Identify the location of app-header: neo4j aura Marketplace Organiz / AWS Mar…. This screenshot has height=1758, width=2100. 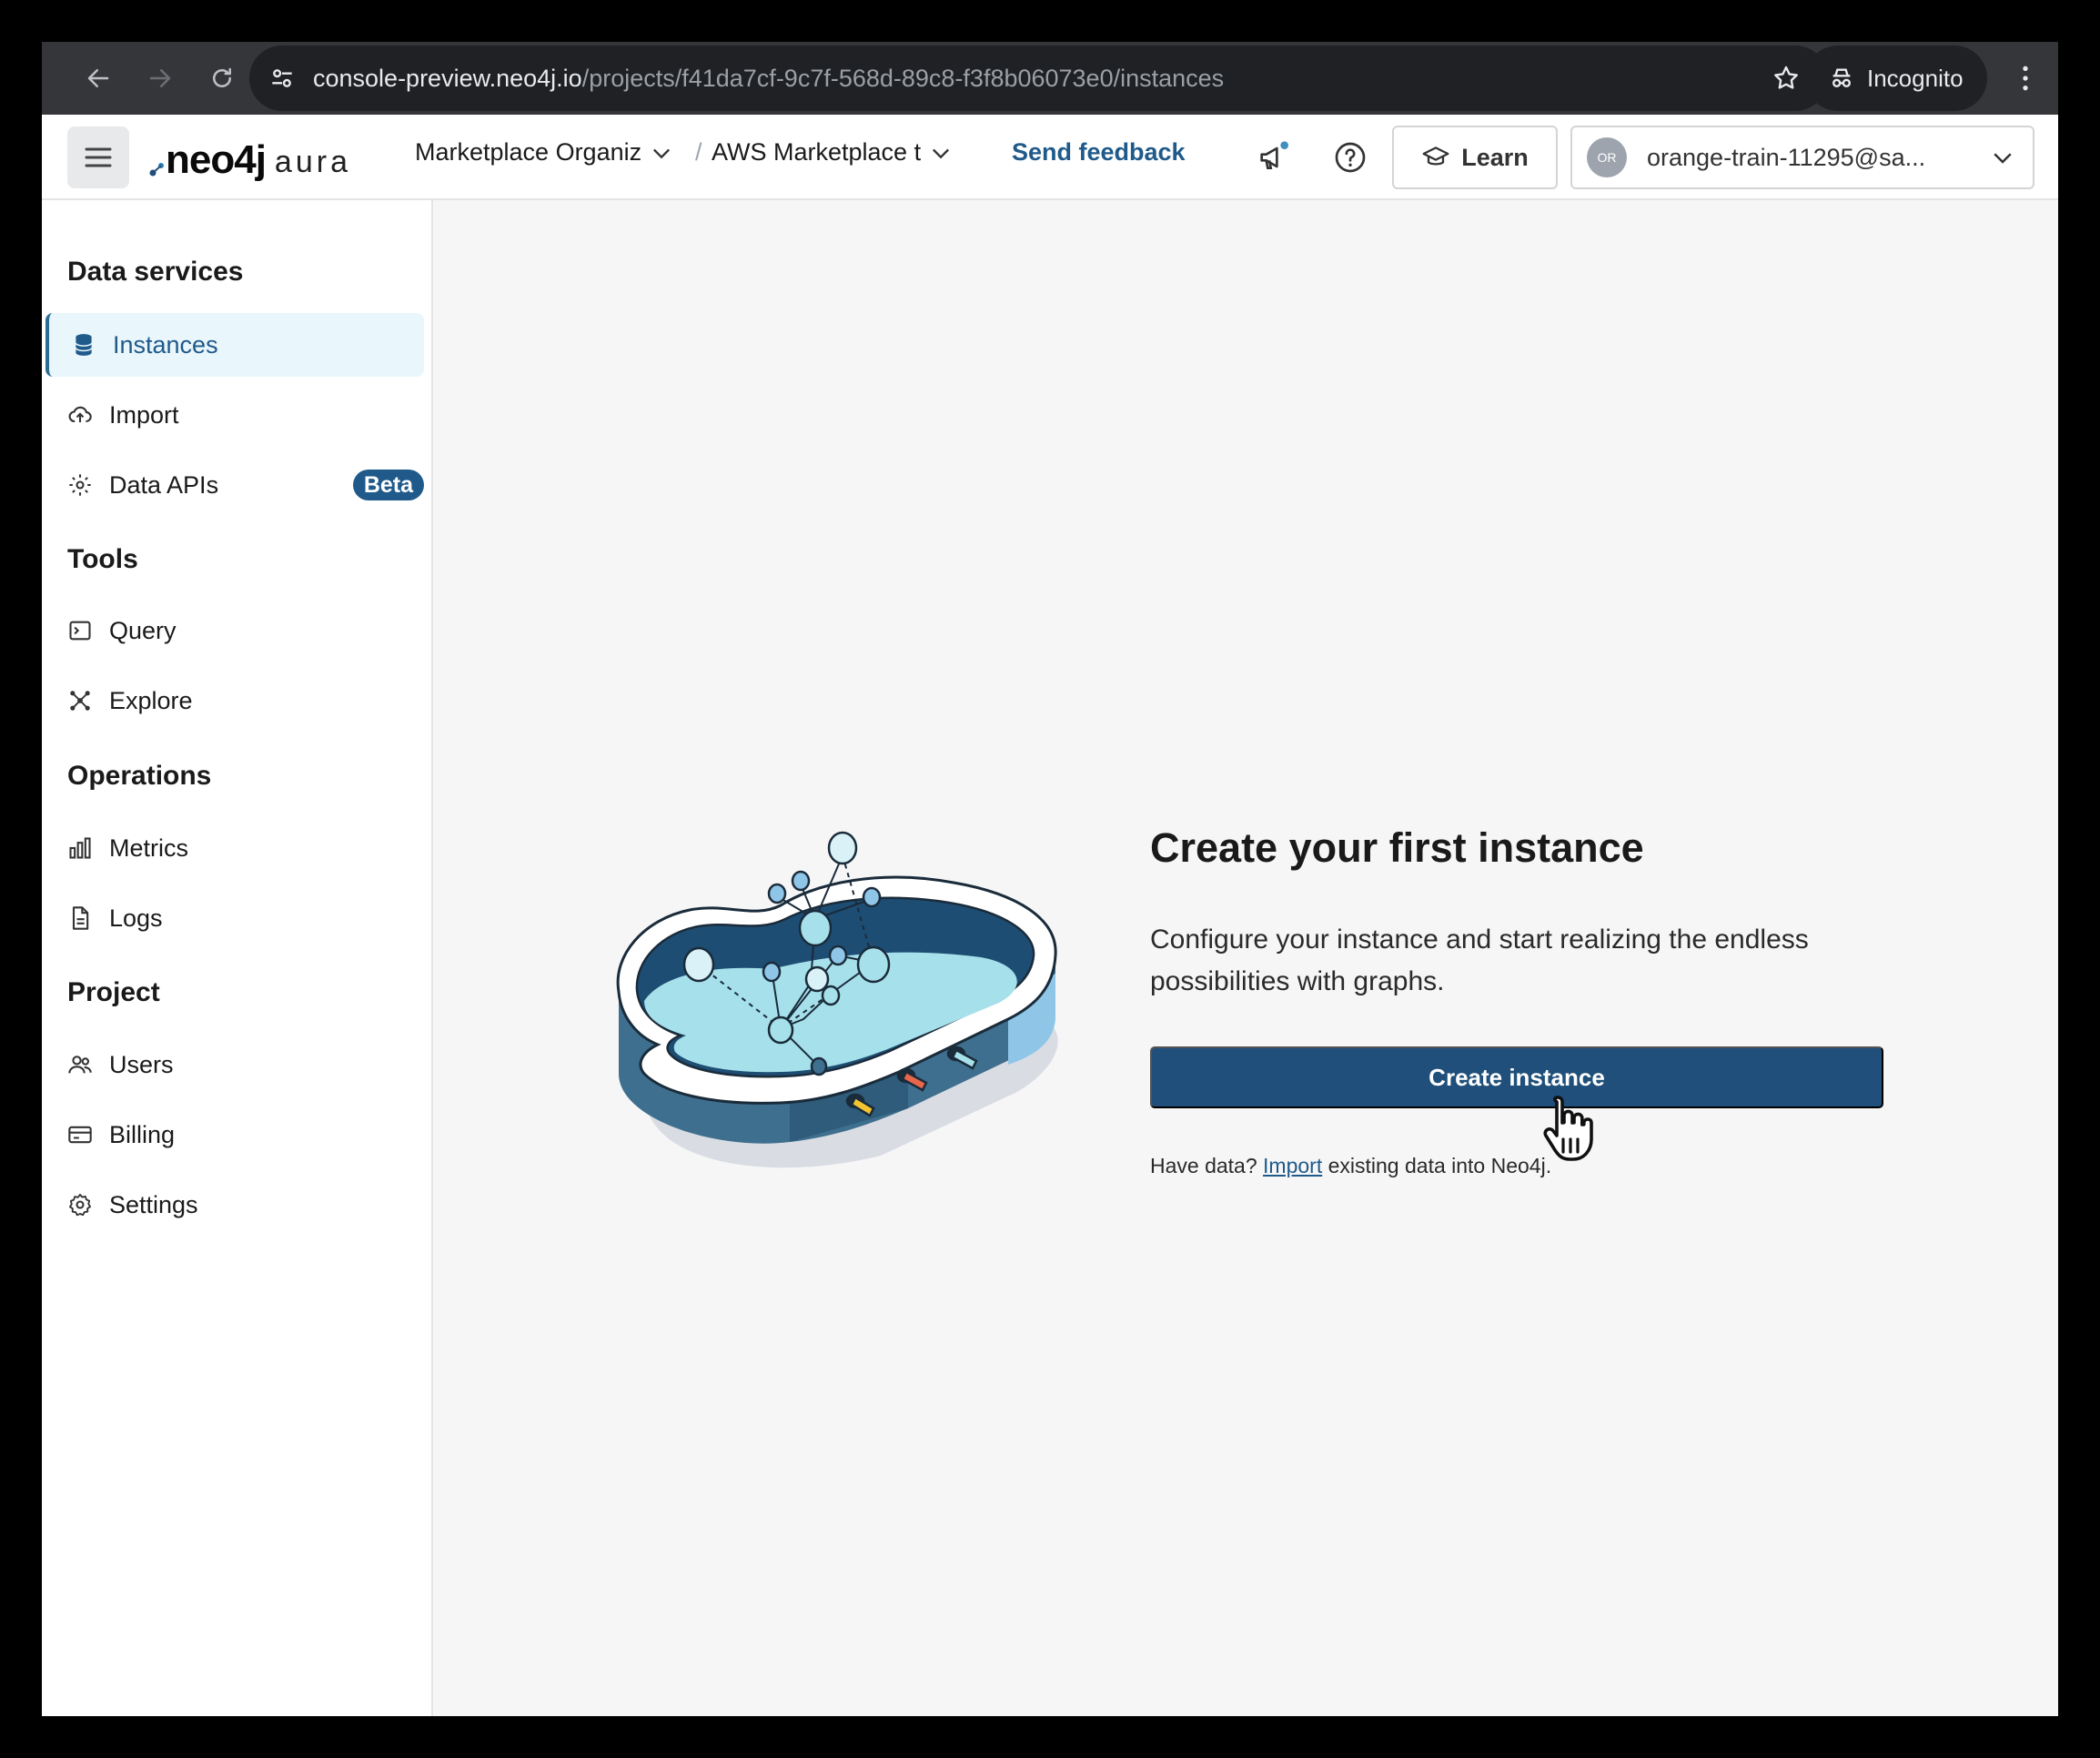
(1050, 157).